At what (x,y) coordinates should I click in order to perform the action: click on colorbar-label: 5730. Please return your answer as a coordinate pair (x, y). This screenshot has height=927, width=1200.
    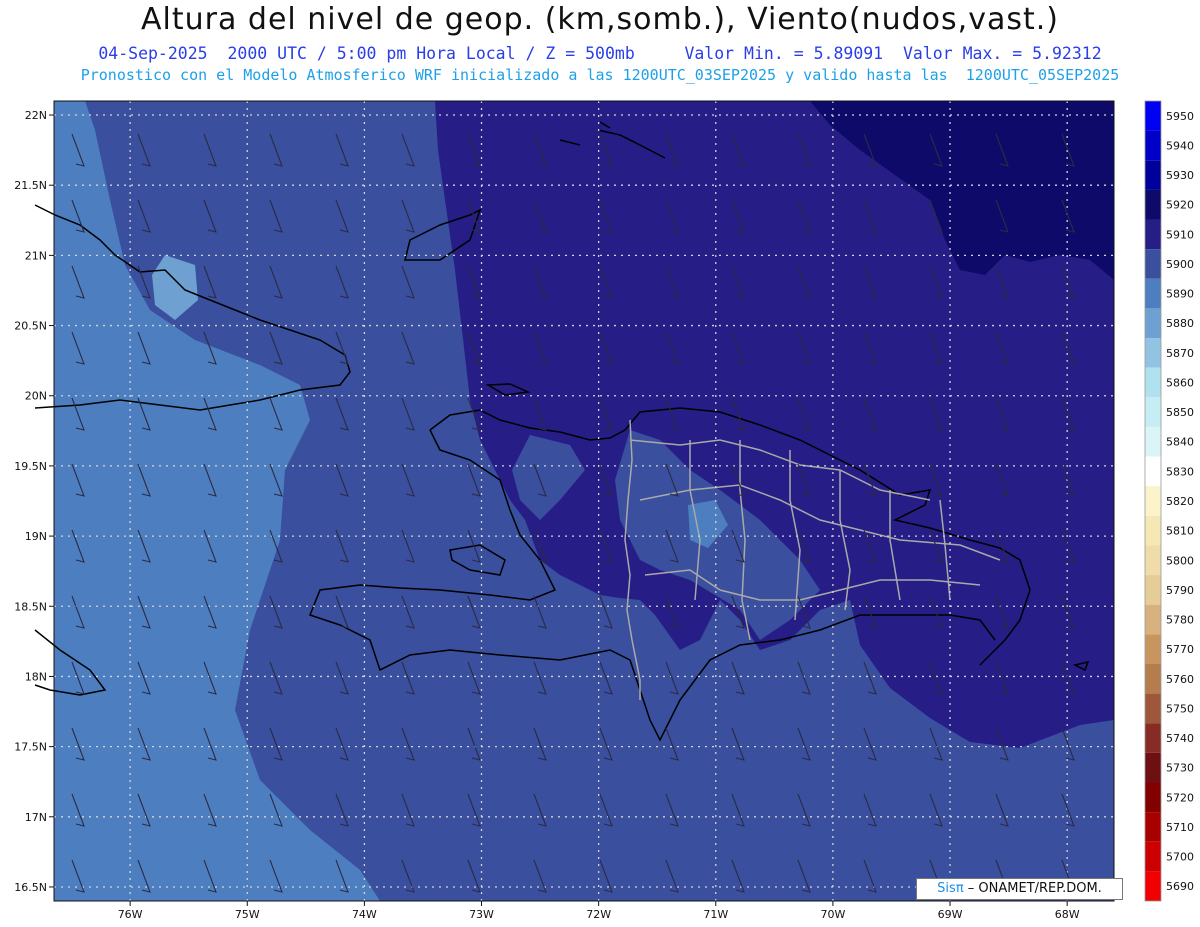
    Looking at the image, I should click on (1180, 768).